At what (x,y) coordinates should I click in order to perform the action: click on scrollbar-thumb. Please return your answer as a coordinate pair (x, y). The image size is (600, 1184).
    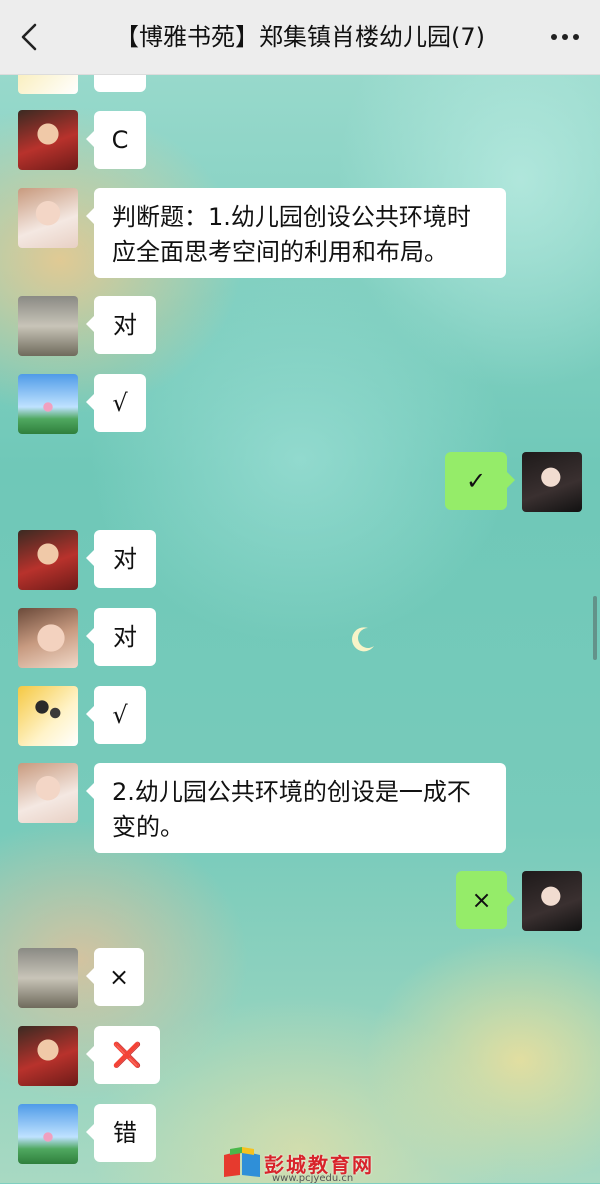
    Looking at the image, I should click on (595, 628).